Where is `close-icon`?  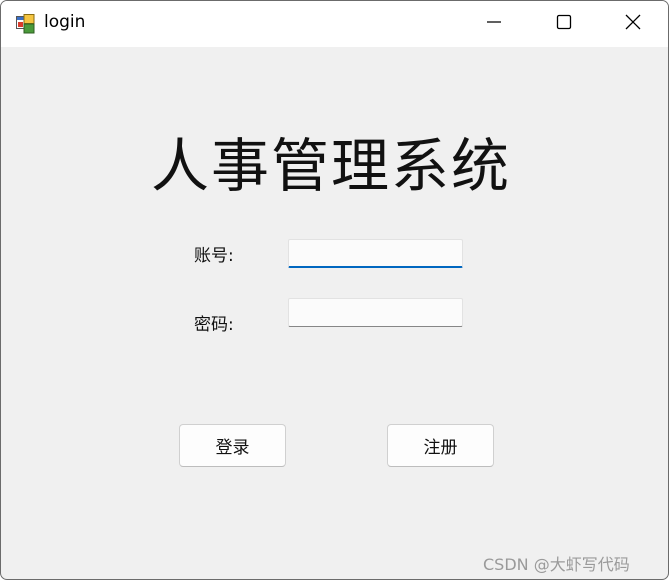 close-icon is located at coordinates (633, 24).